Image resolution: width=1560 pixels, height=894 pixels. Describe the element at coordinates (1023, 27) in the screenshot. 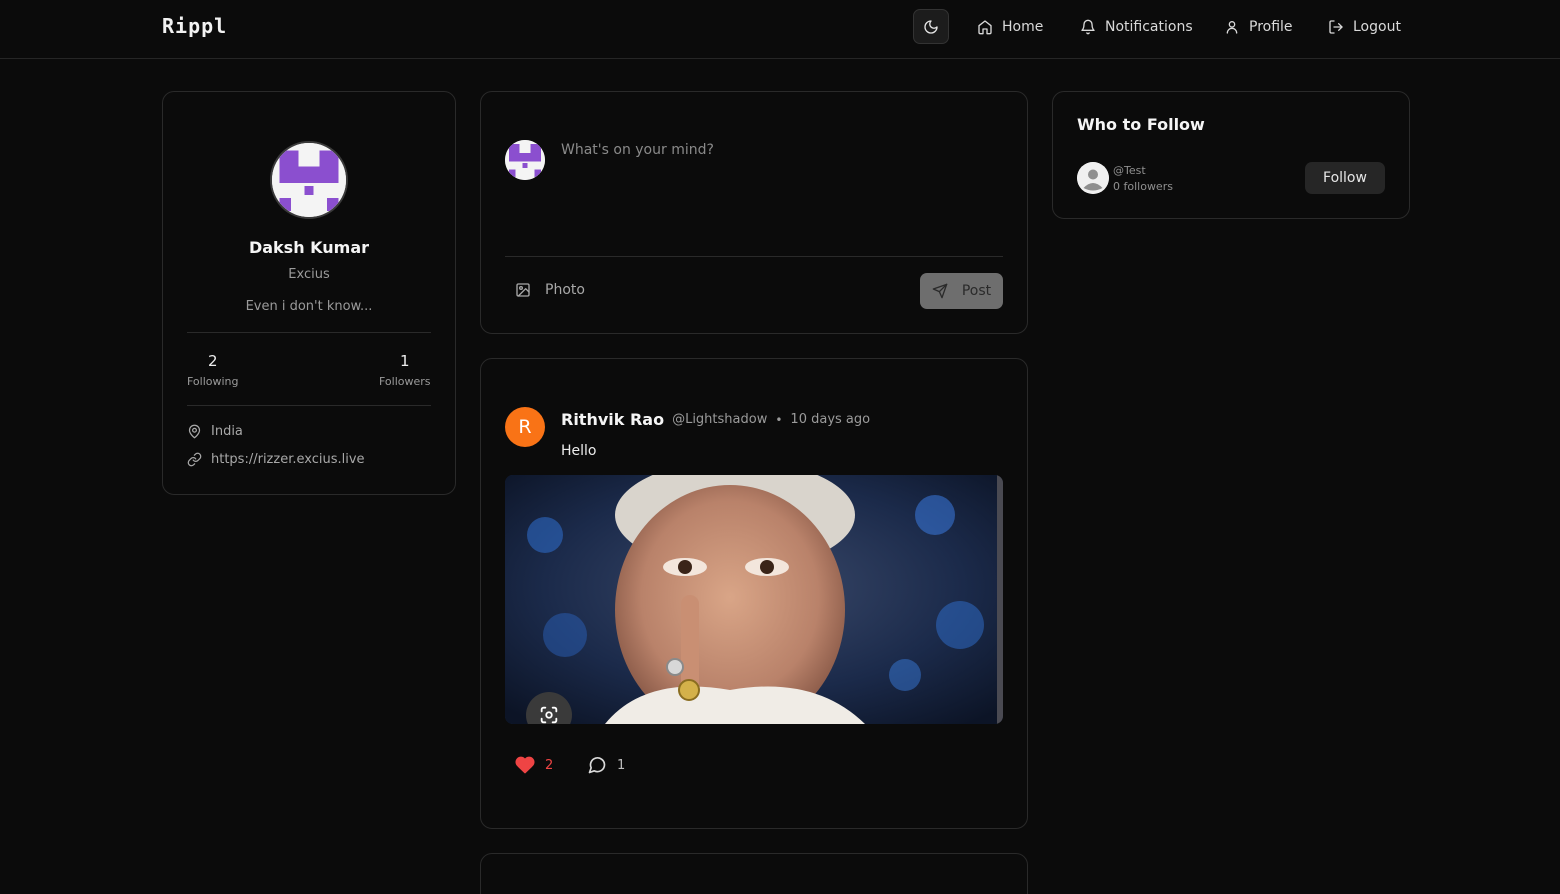

I see `nav-home-label: Home` at that location.